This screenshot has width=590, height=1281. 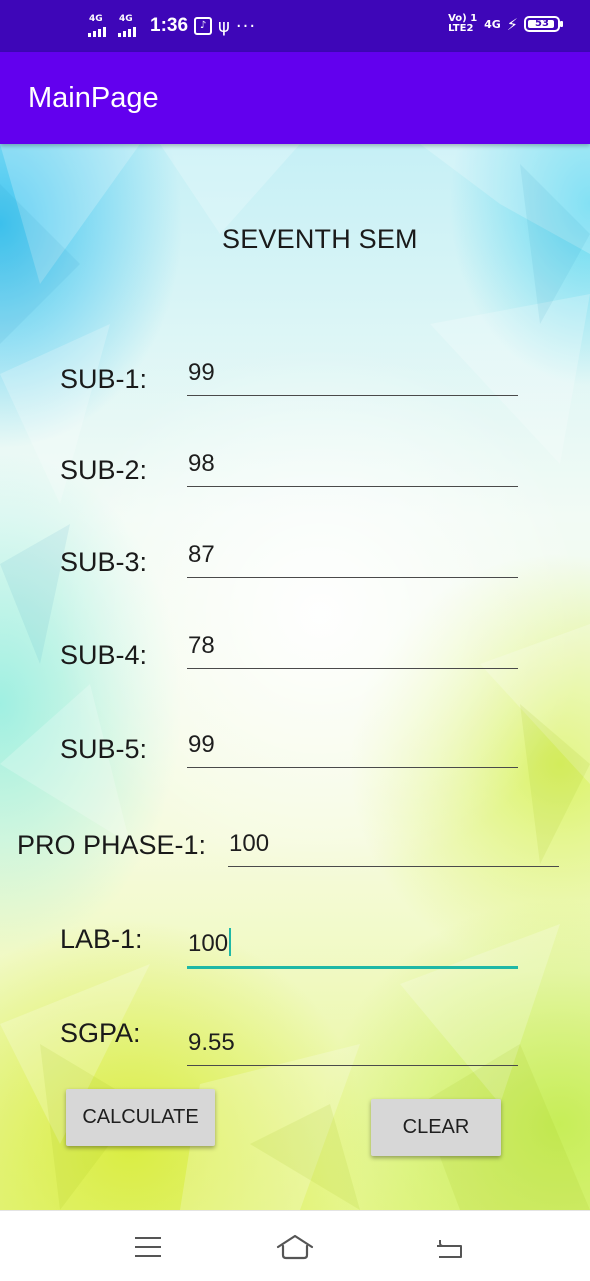 What do you see at coordinates (512, 24) in the screenshot?
I see `charging-icon: ⚡` at bounding box center [512, 24].